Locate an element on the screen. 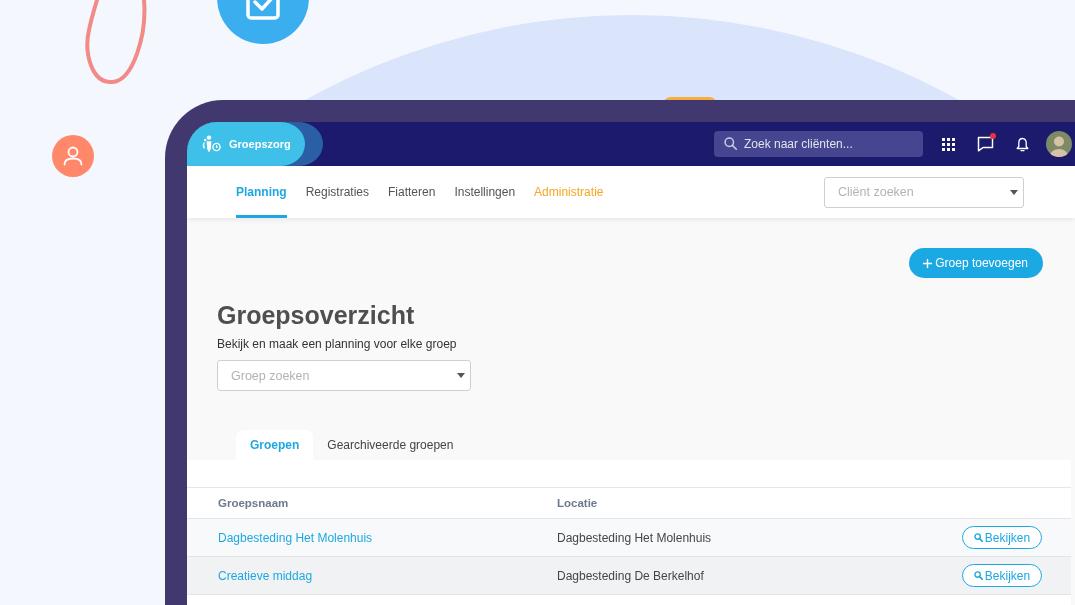 The image size is (1075, 605). page-title: Groepsoverzicht is located at coordinates (316, 315).